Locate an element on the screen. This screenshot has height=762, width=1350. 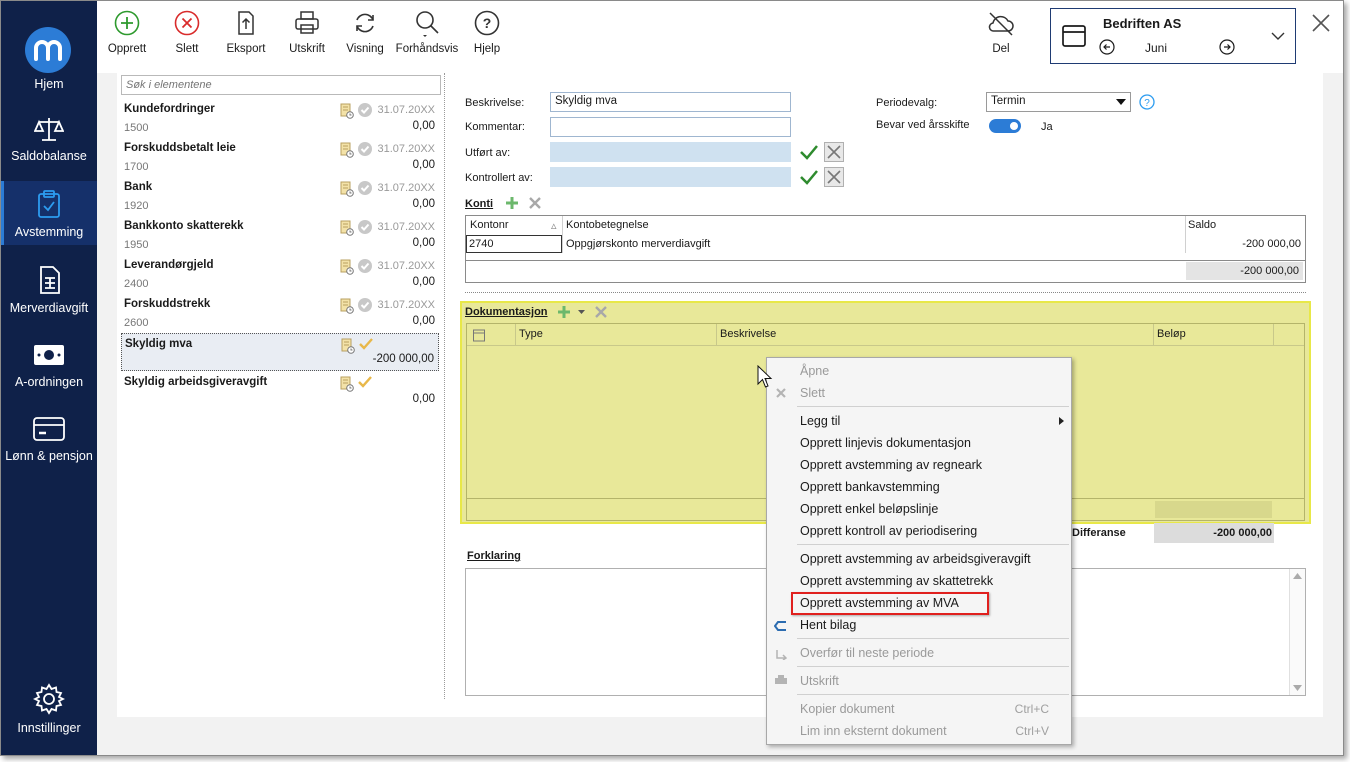
forhandsvis-button: Forhåndsvis is located at coordinates (427, 32).